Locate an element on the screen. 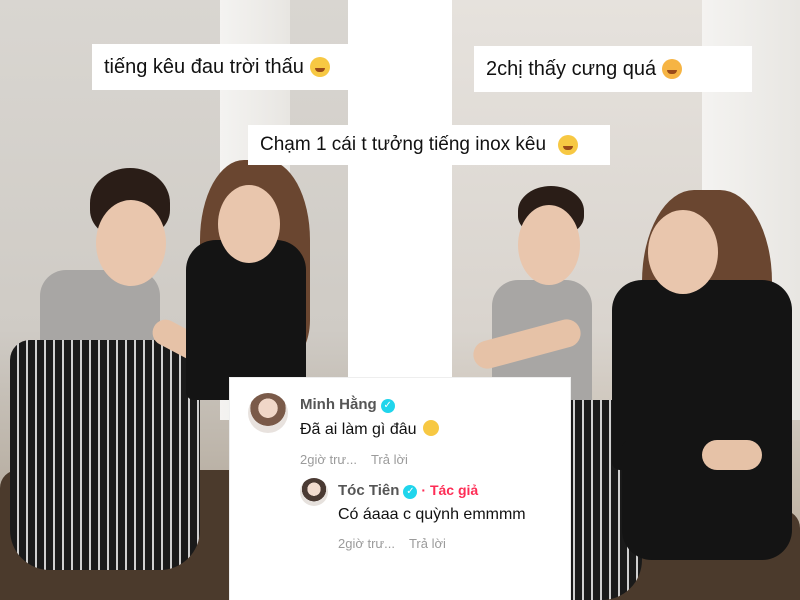 The width and height of the screenshot is (800, 600). caption-text: 2chị thấy cưng quá is located at coordinates (571, 68).